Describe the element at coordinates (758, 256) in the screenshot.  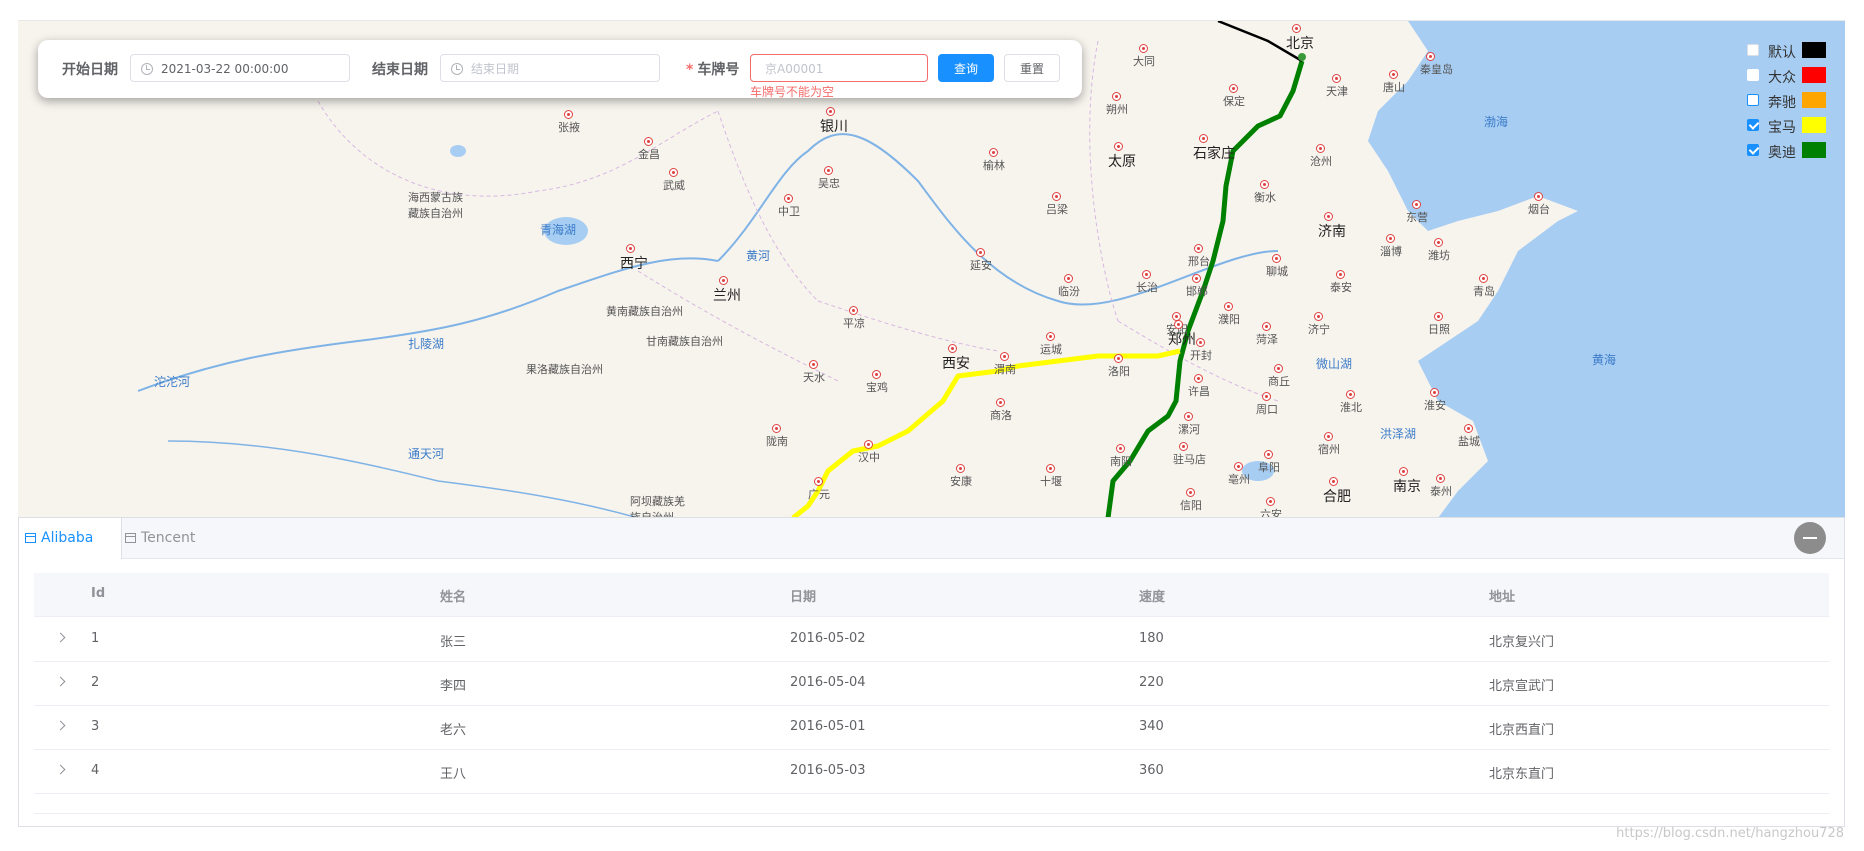
I see `map-water-label: 黄河` at that location.